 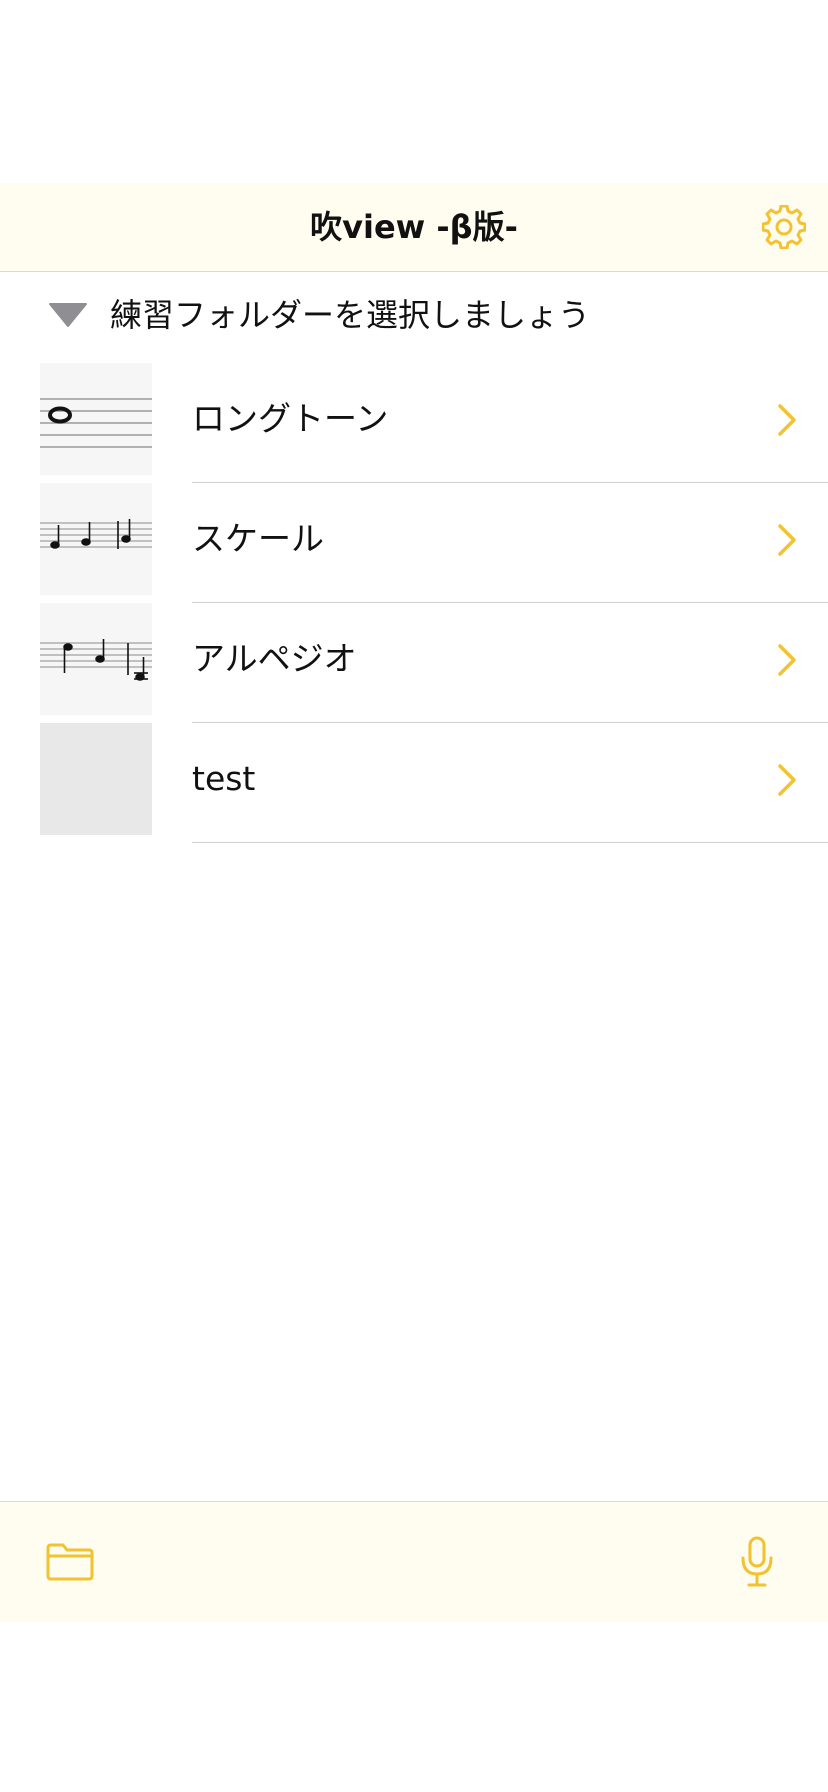 I want to click on navigation-bar: 吹view -β版-, so click(x=414, y=227).